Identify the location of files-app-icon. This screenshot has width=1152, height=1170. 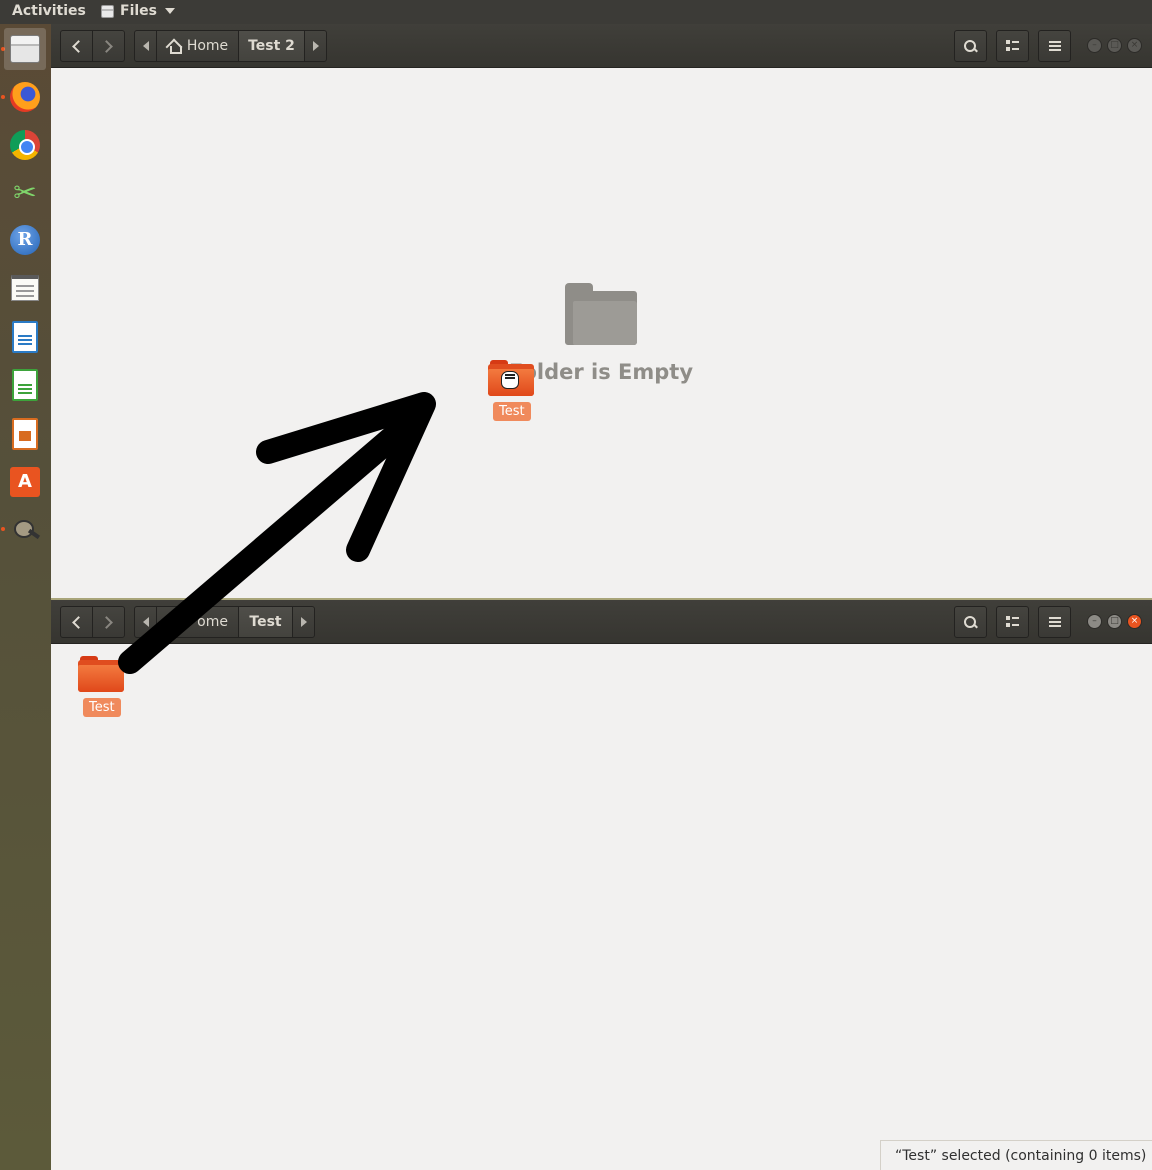
(107, 11).